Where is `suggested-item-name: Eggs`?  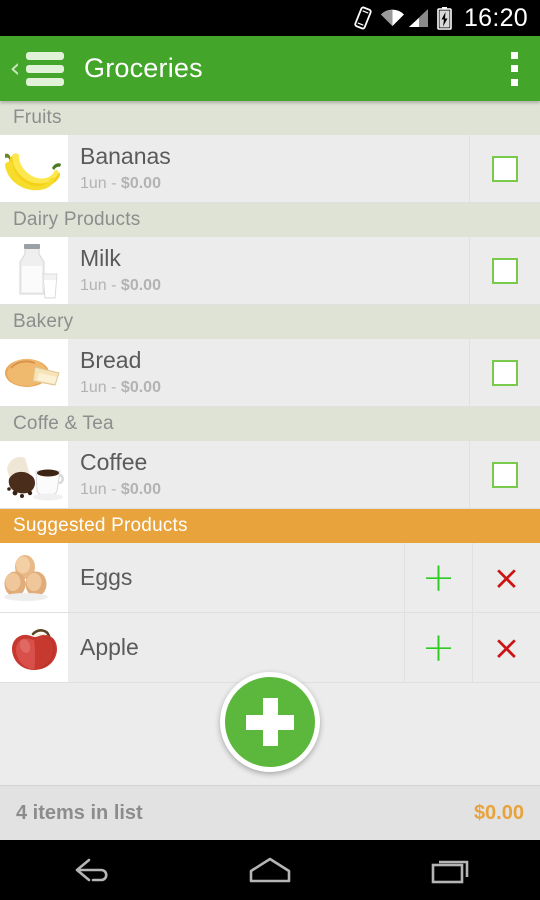 suggested-item-name: Eggs is located at coordinates (236, 577).